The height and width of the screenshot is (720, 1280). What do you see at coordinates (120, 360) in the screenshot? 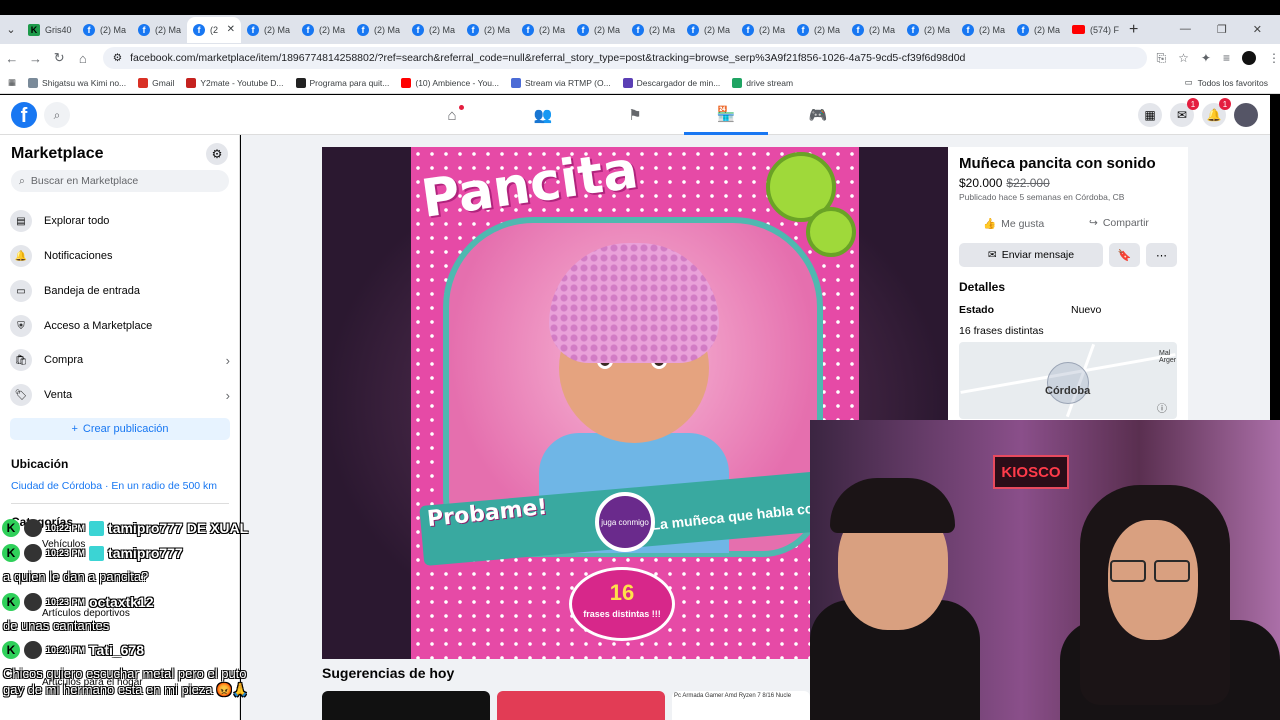
I see `sidebar-item-buying: 🛍 Compra ›` at bounding box center [120, 360].